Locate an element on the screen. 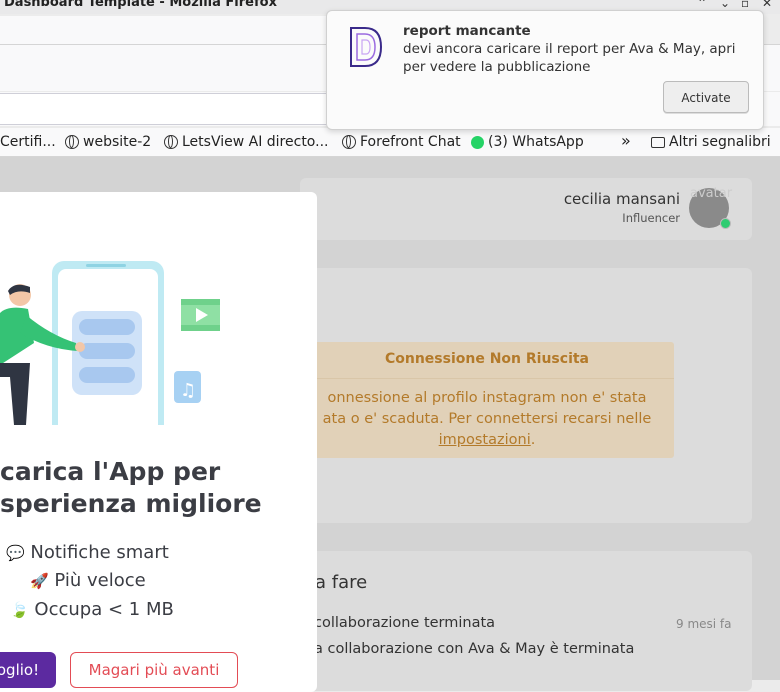 Image resolution: width=780 pixels, height=692 pixels. close-icon: ✕ is located at coordinates (767, 5).